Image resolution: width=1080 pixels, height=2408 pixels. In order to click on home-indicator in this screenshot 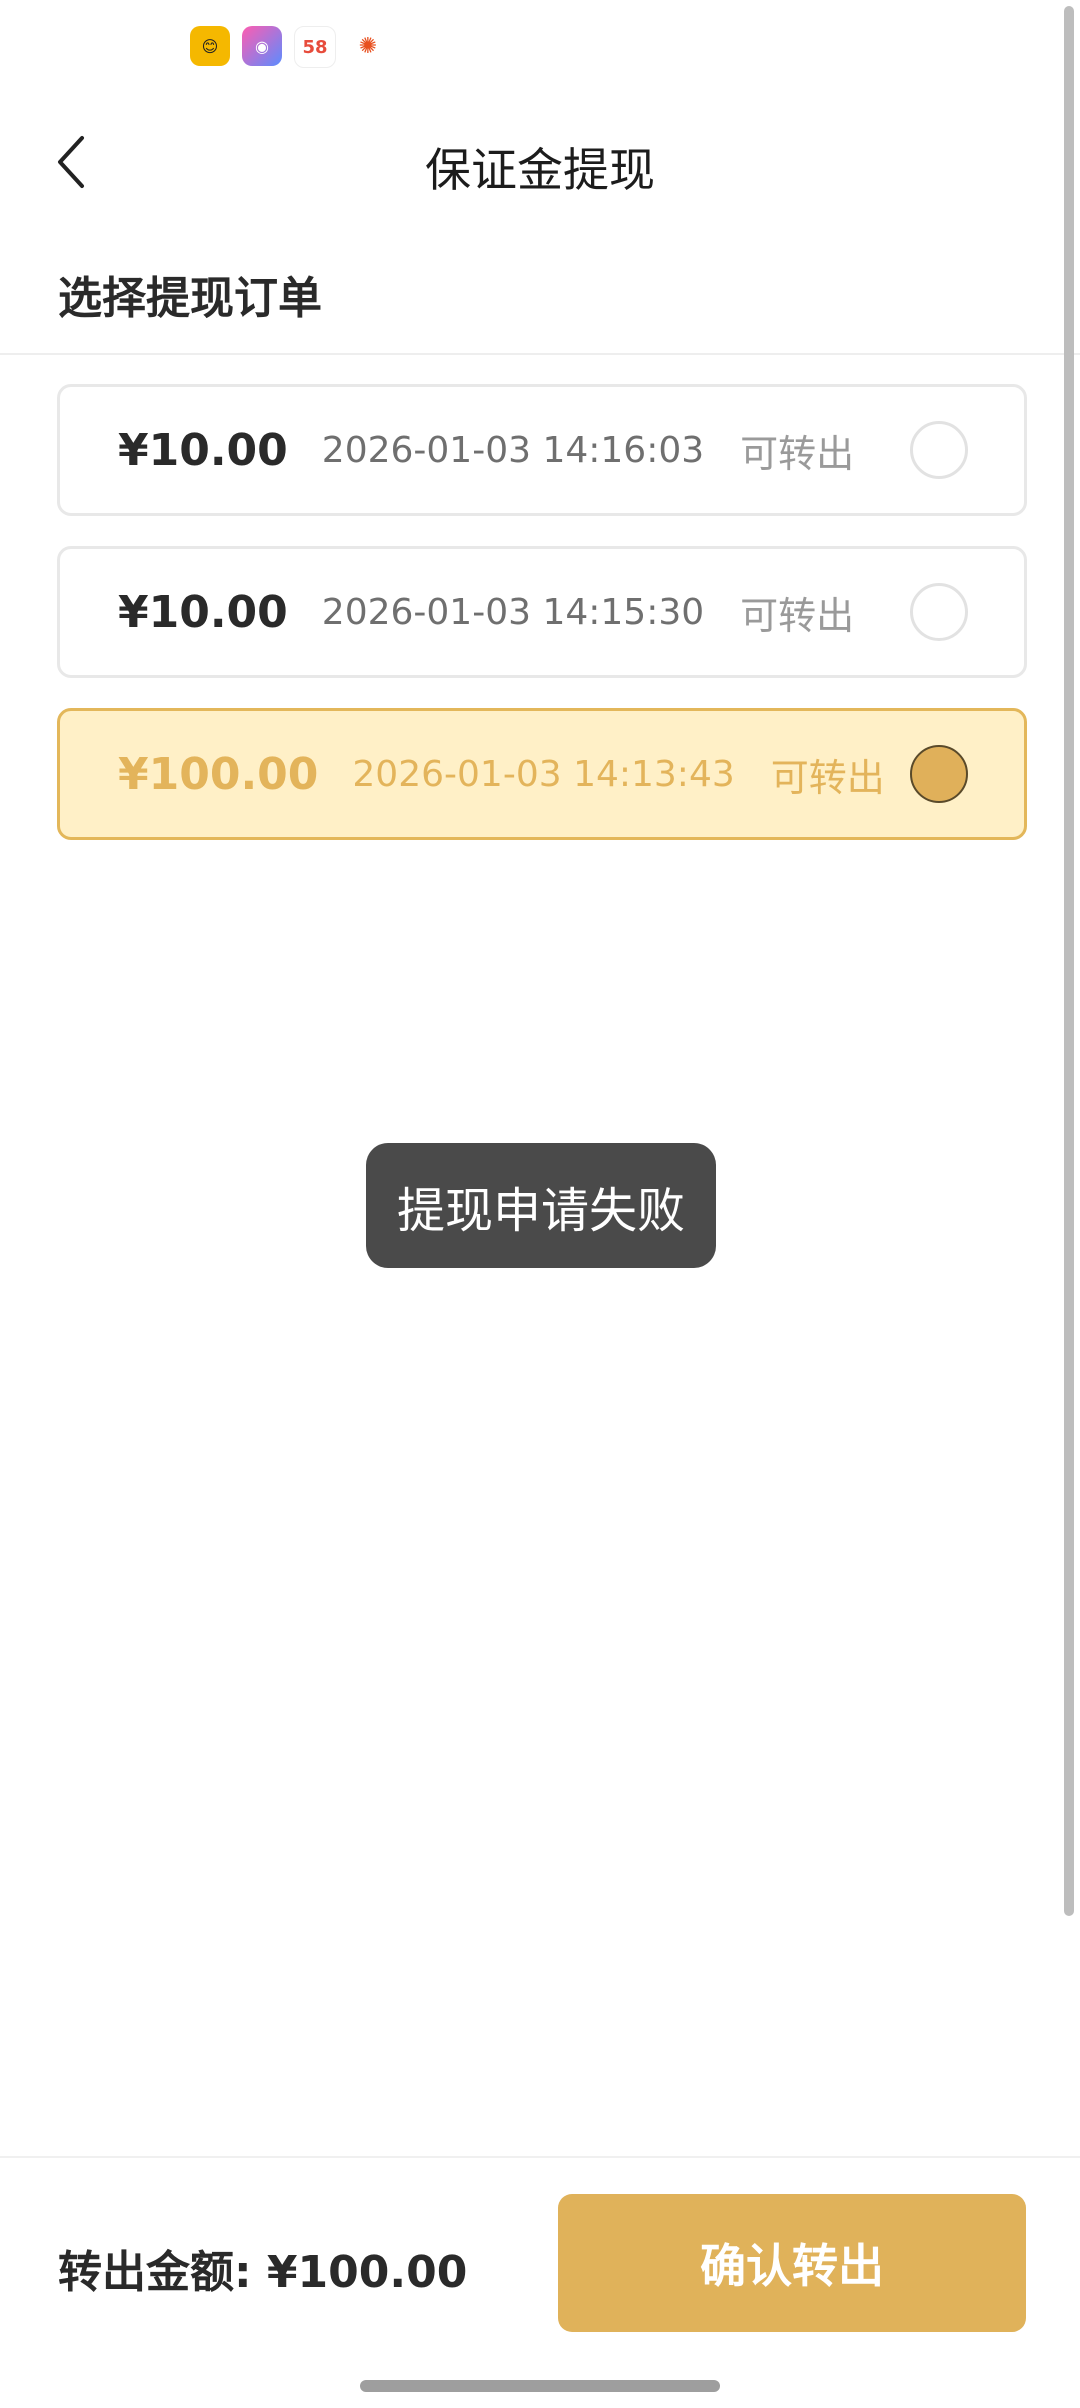, I will do `click(540, 2386)`.